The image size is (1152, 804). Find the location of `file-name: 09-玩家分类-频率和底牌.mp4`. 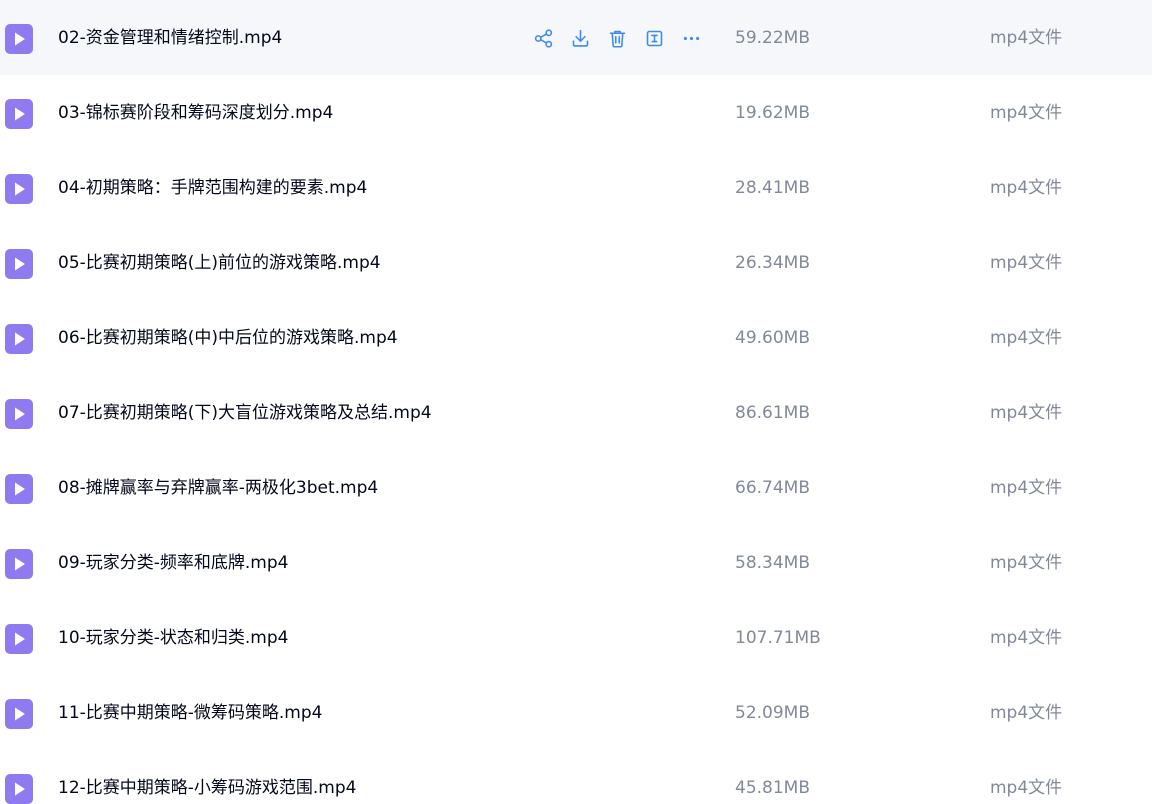

file-name: 09-玩家分类-频率和底牌.mp4 is located at coordinates (173, 563).